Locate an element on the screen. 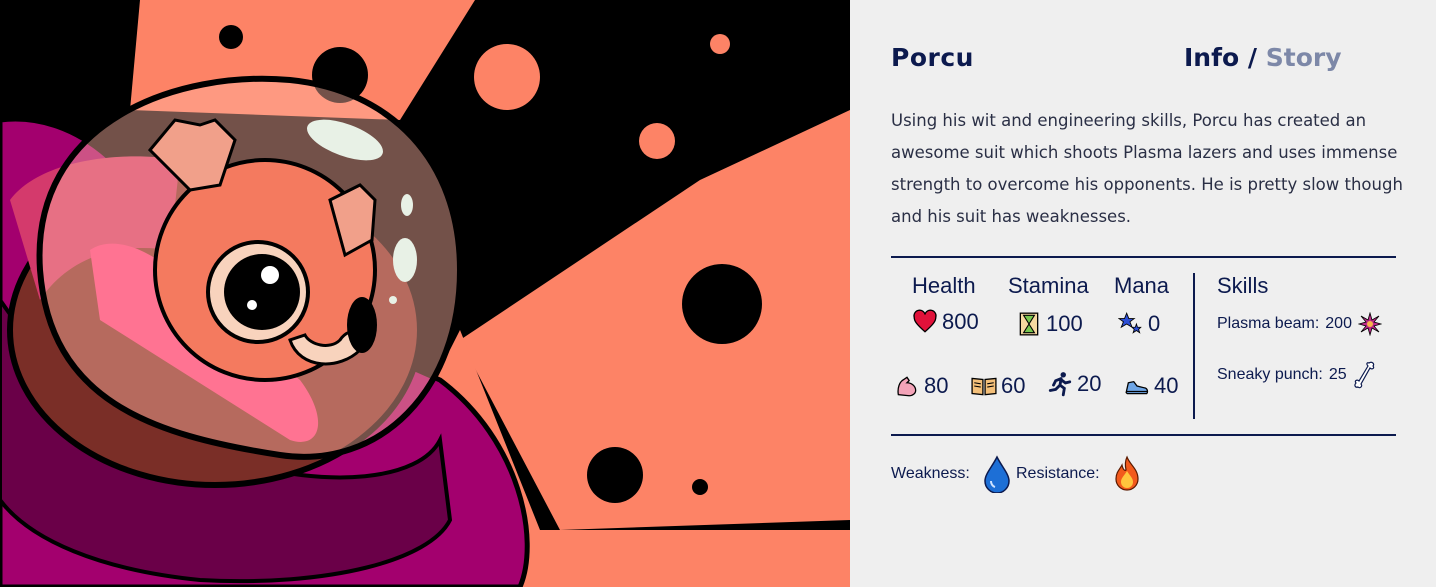  stamina-value: 100 is located at coordinates (1064, 323).